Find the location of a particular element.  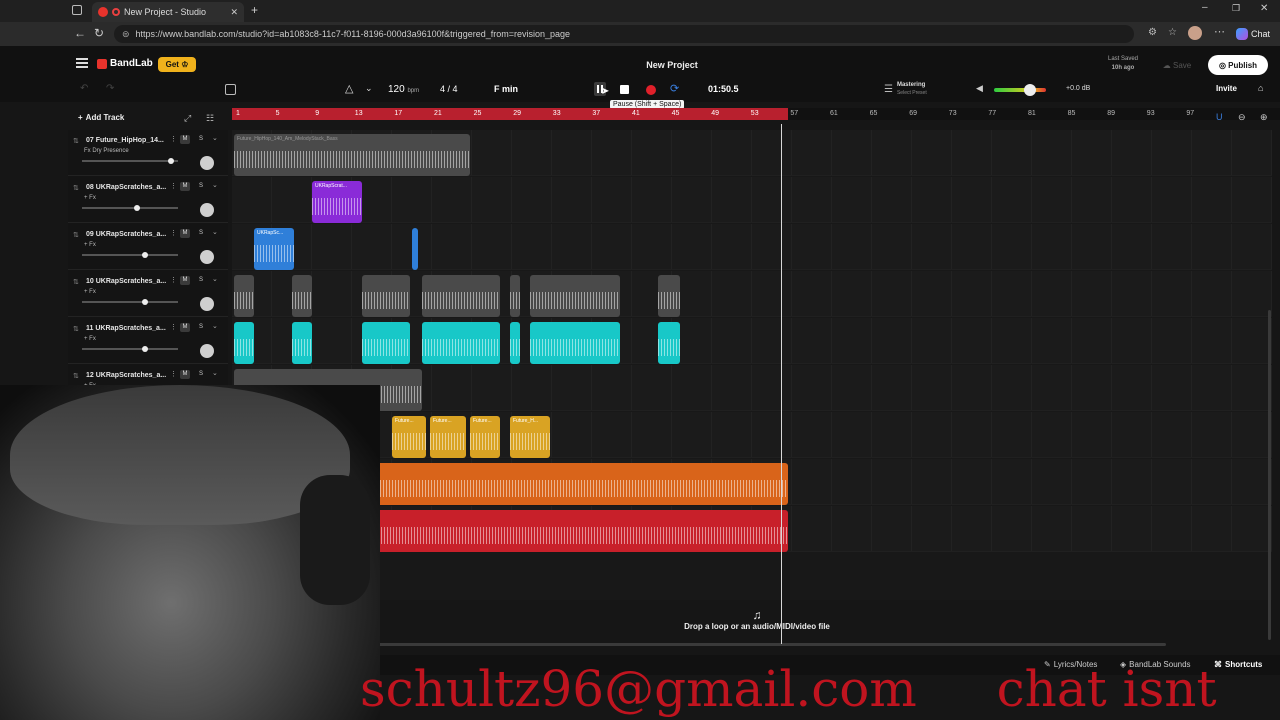

track-header: ⇅ 09 UKRapScratches_a... + Fx ⋮ M S ⌄ is located at coordinates (148, 247).